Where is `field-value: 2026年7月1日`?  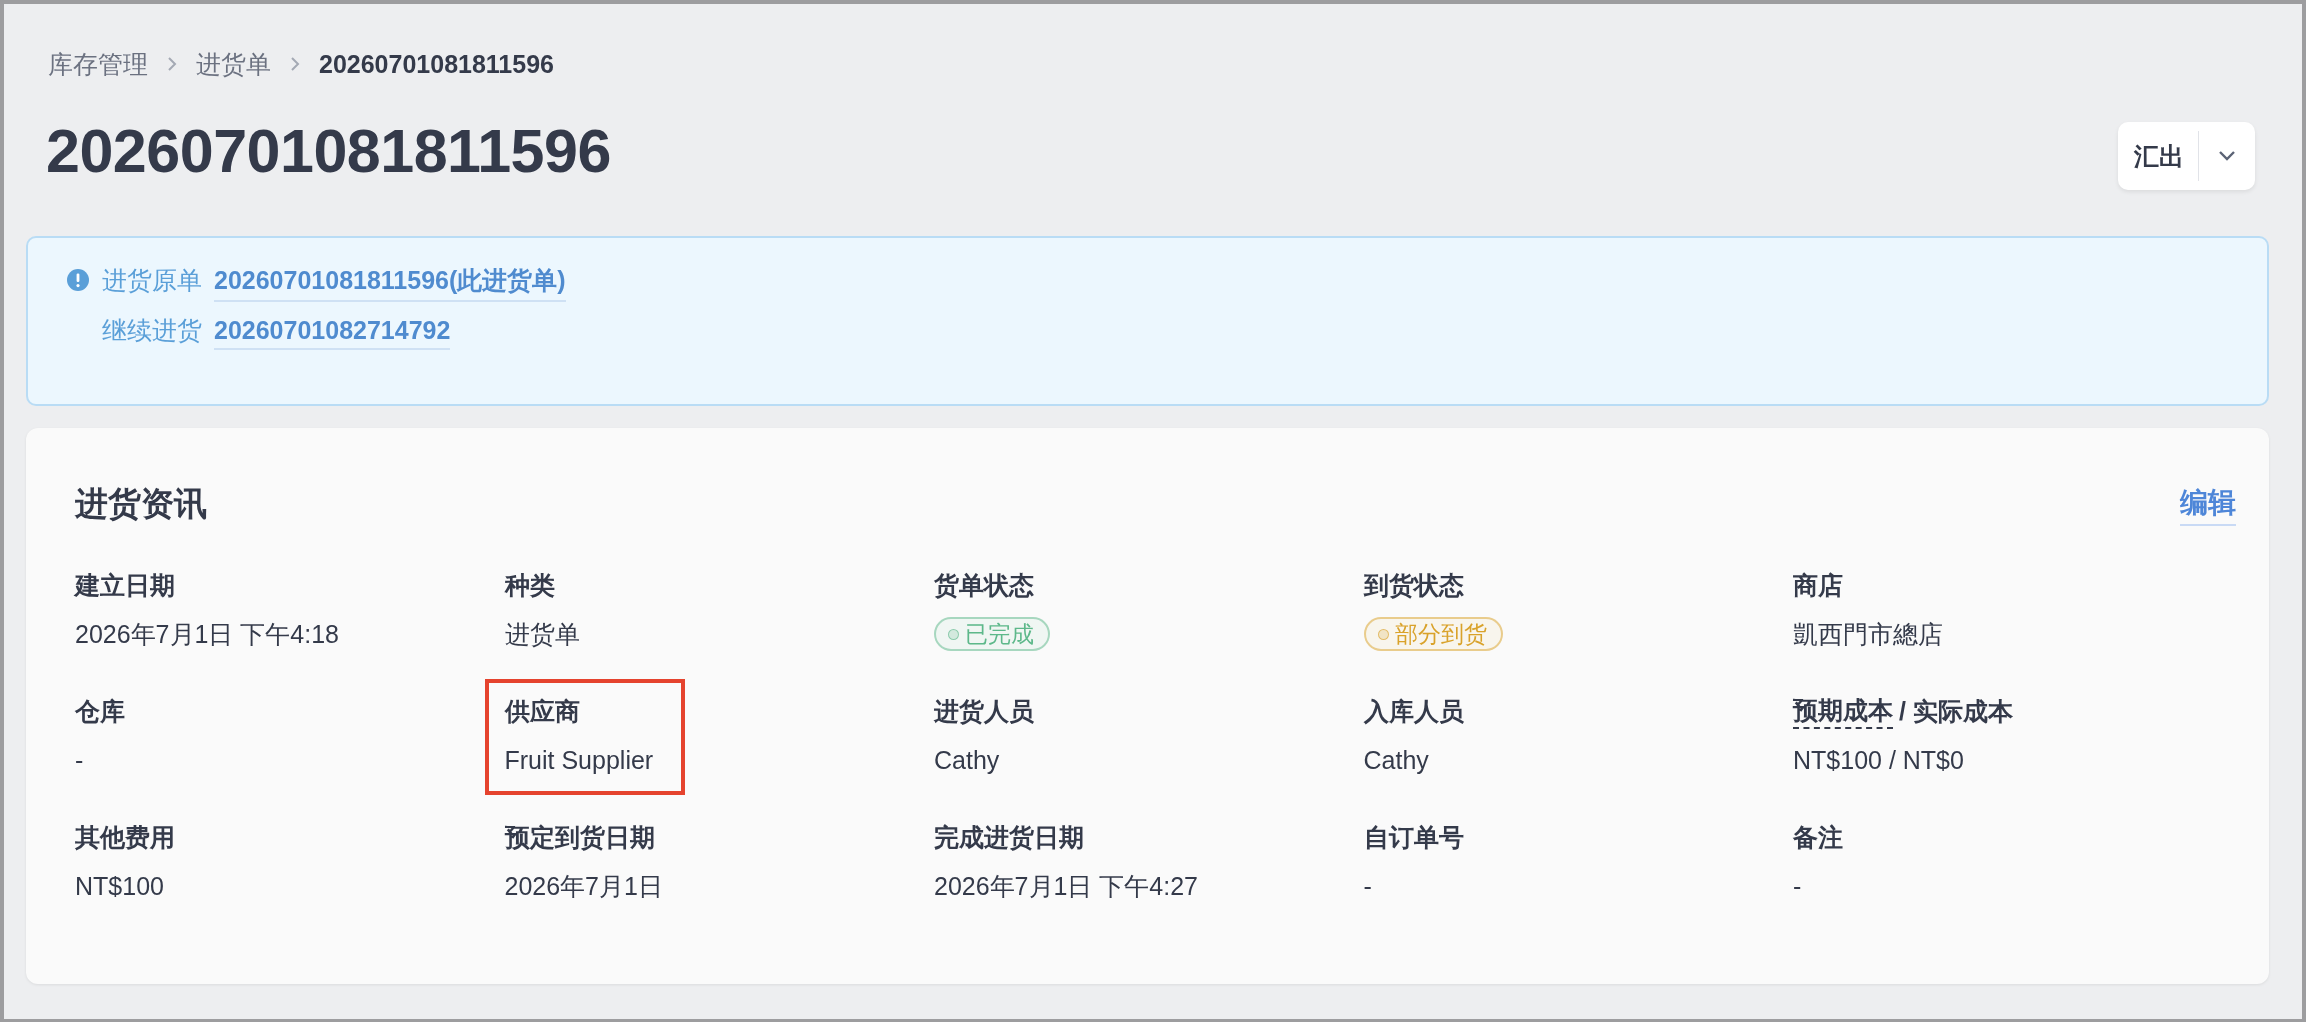 field-value: 2026年7月1日 is located at coordinates (583, 886).